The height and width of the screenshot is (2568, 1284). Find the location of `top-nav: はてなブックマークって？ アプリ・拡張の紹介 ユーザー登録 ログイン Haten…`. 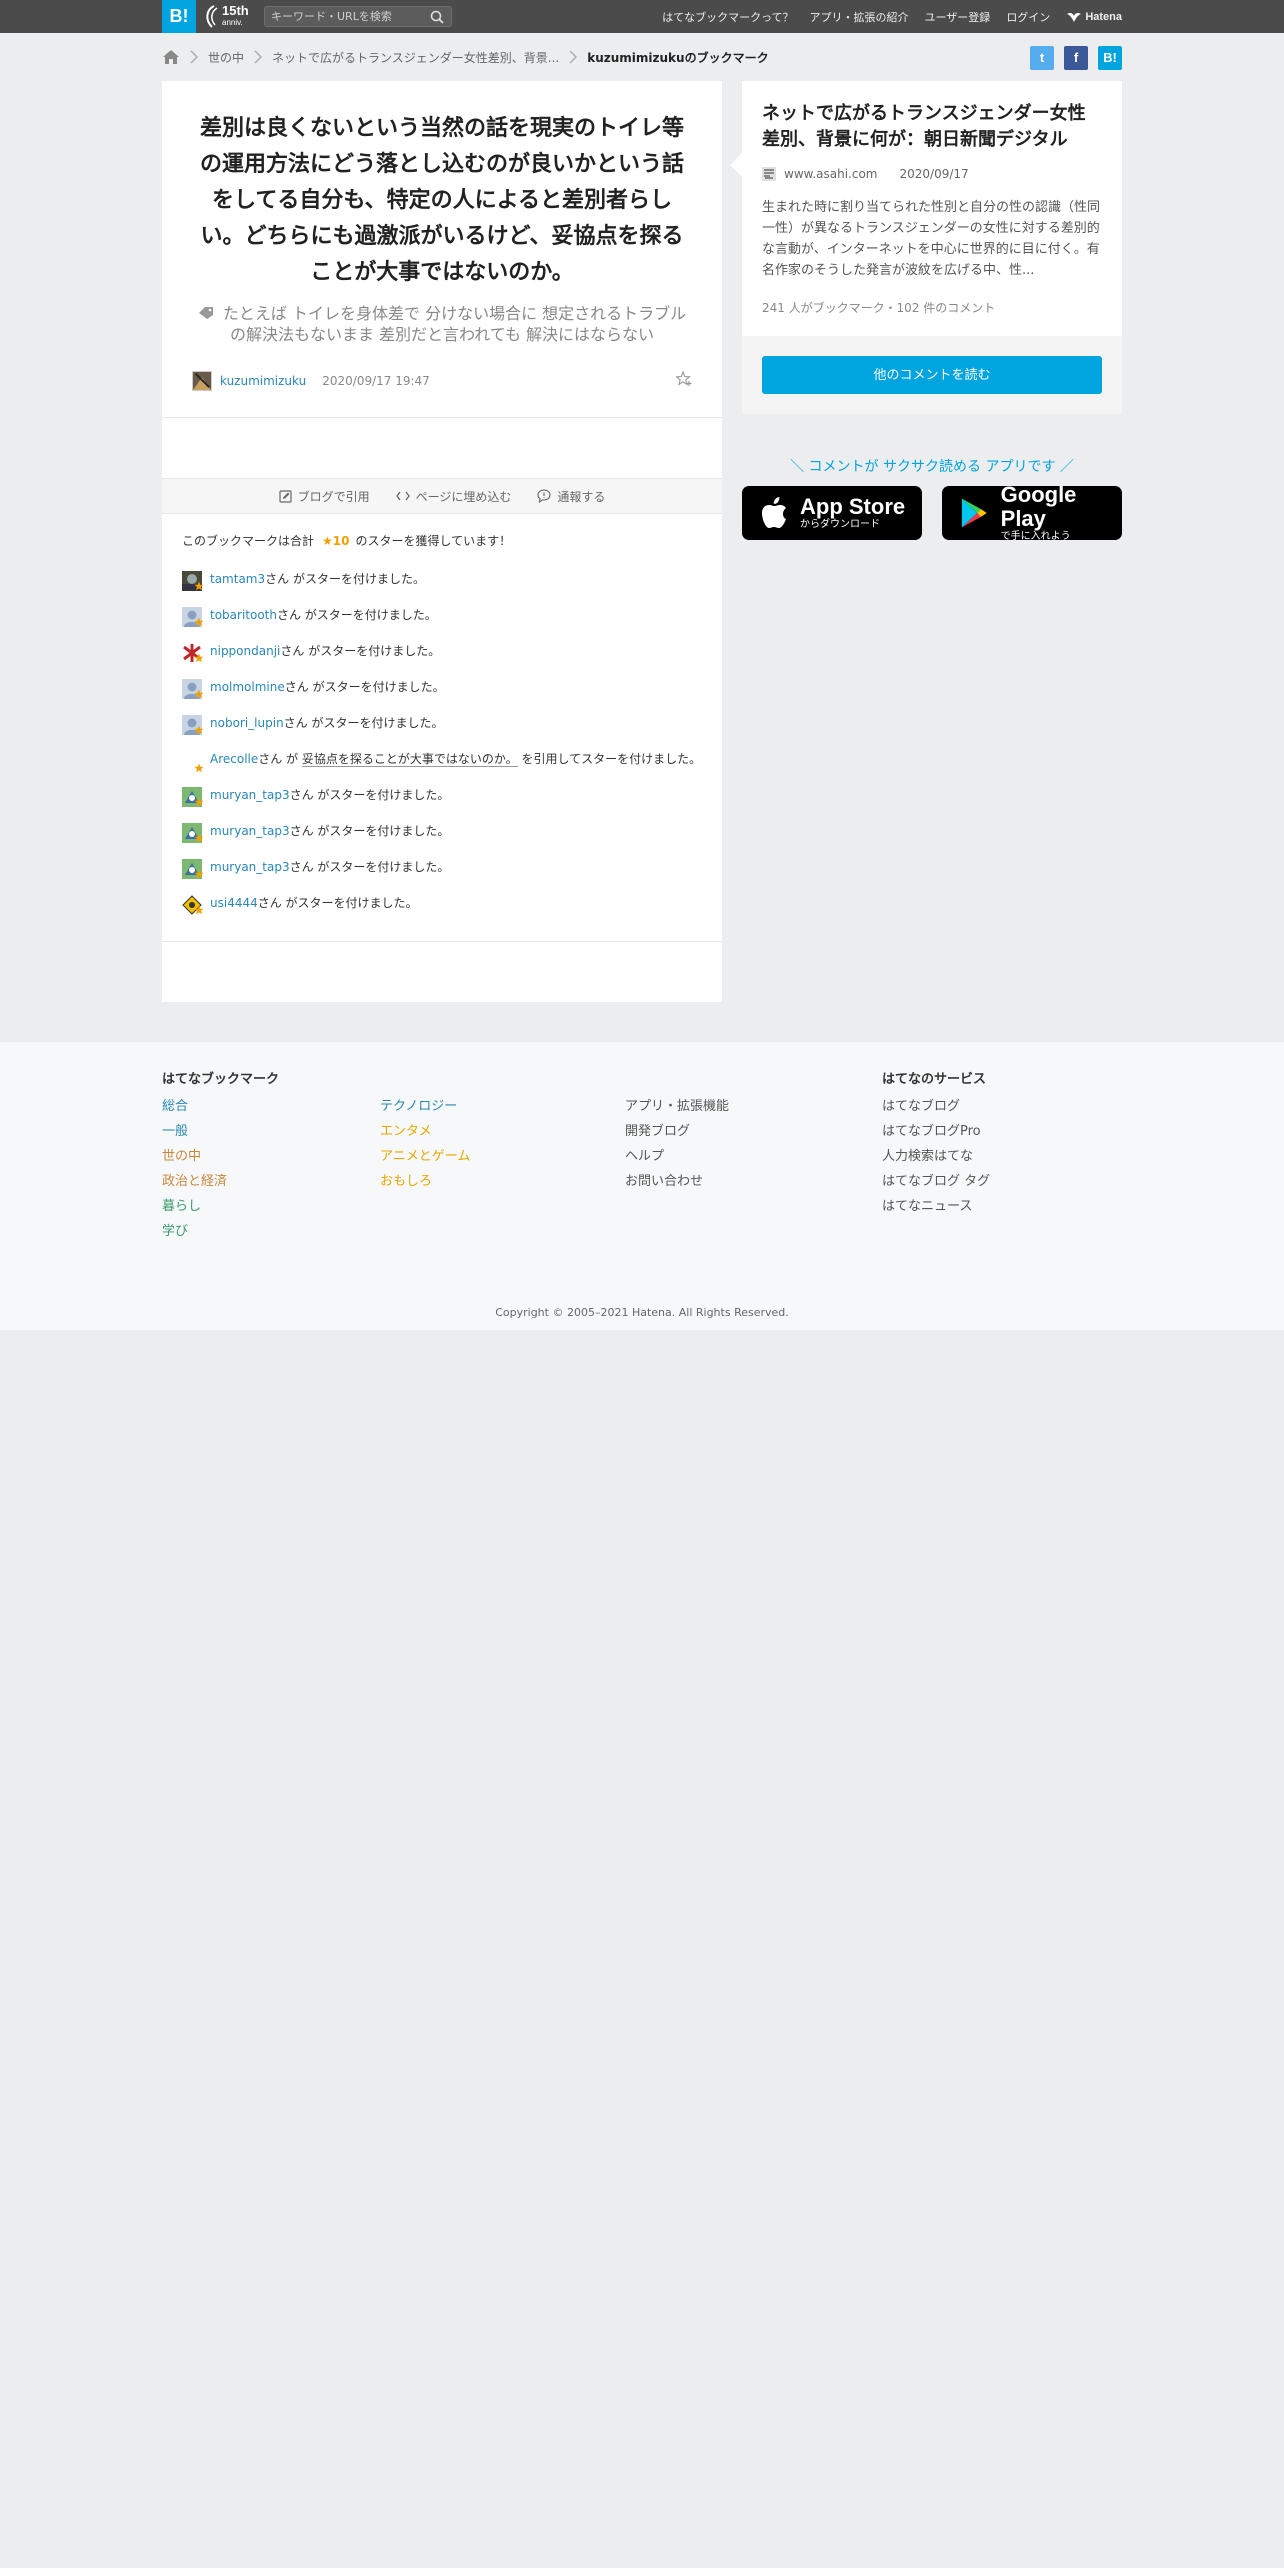

top-nav: はてなブックマークって？ アプリ・拡張の紹介 ユーザー登録 ログイン Haten… is located at coordinates (884, 16).